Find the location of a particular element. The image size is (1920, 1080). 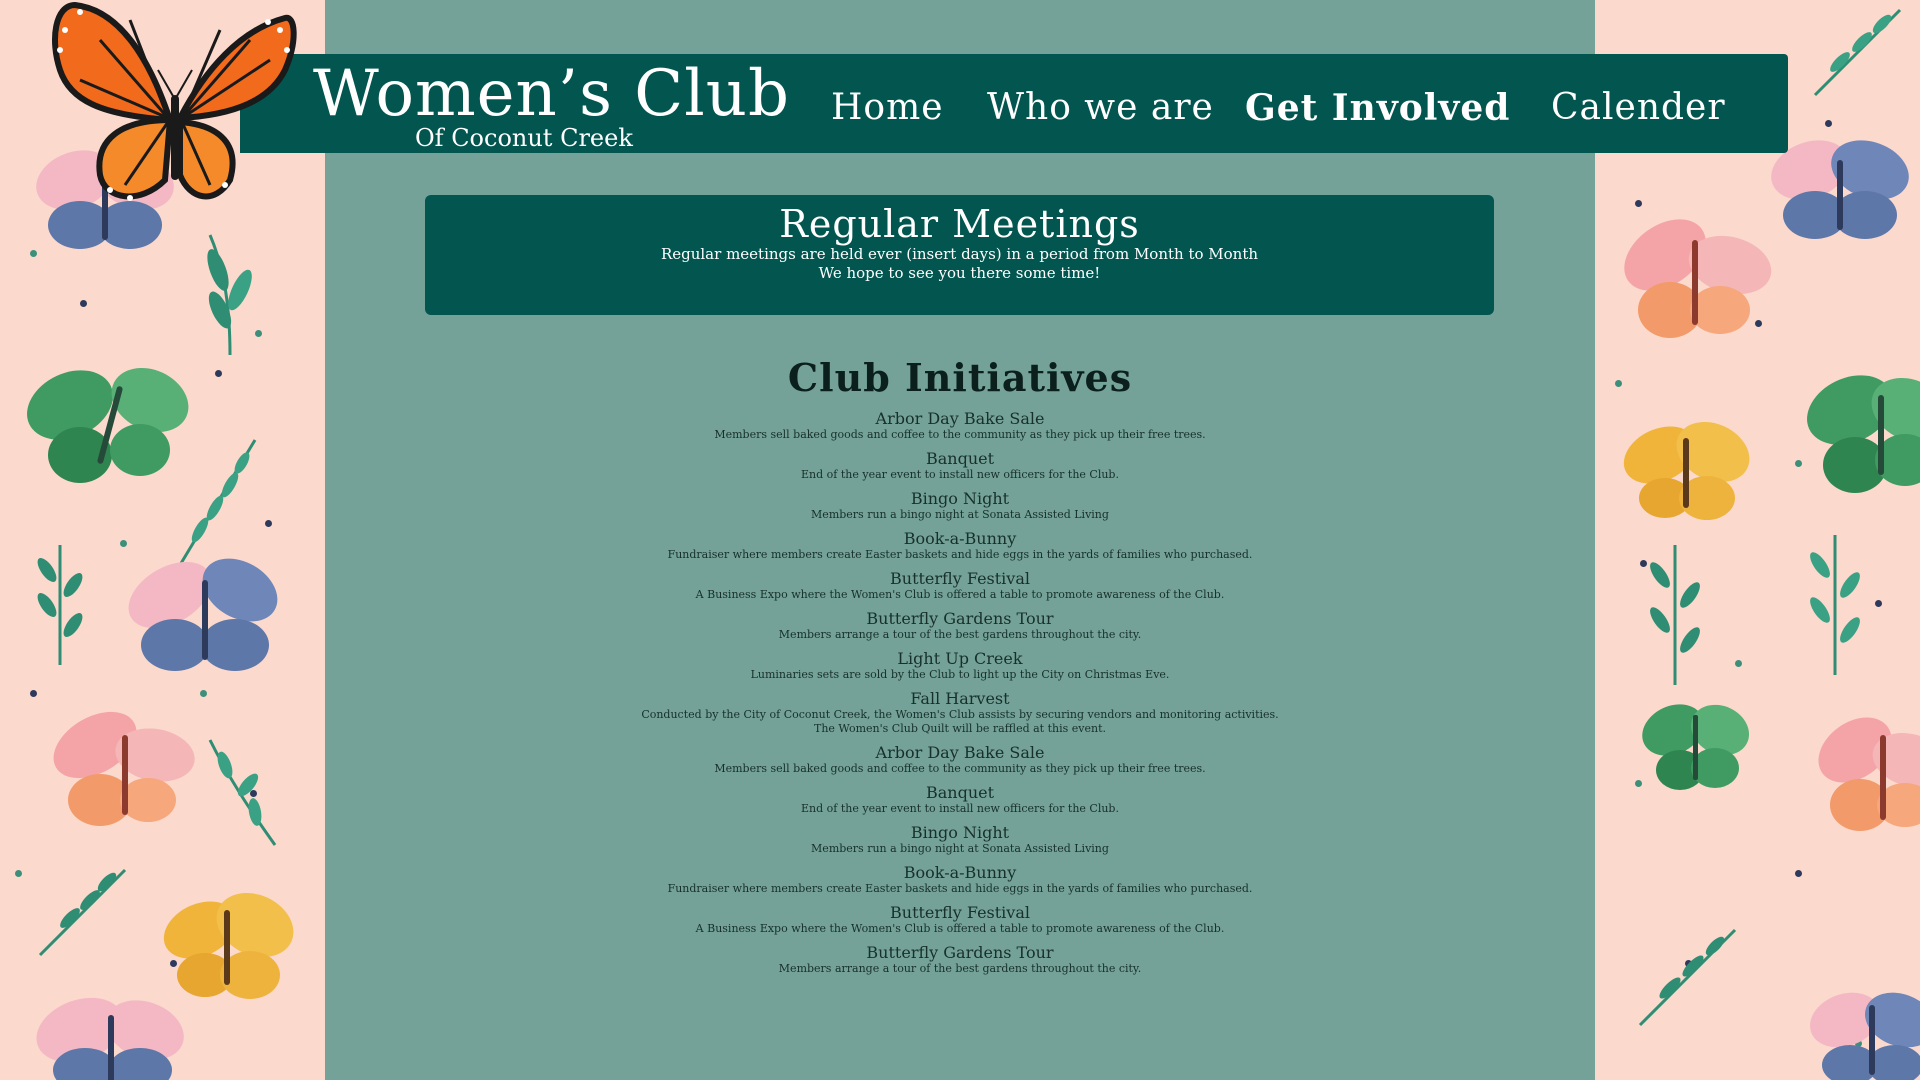

yellow-butterfly-icon is located at coordinates (1686, 470).